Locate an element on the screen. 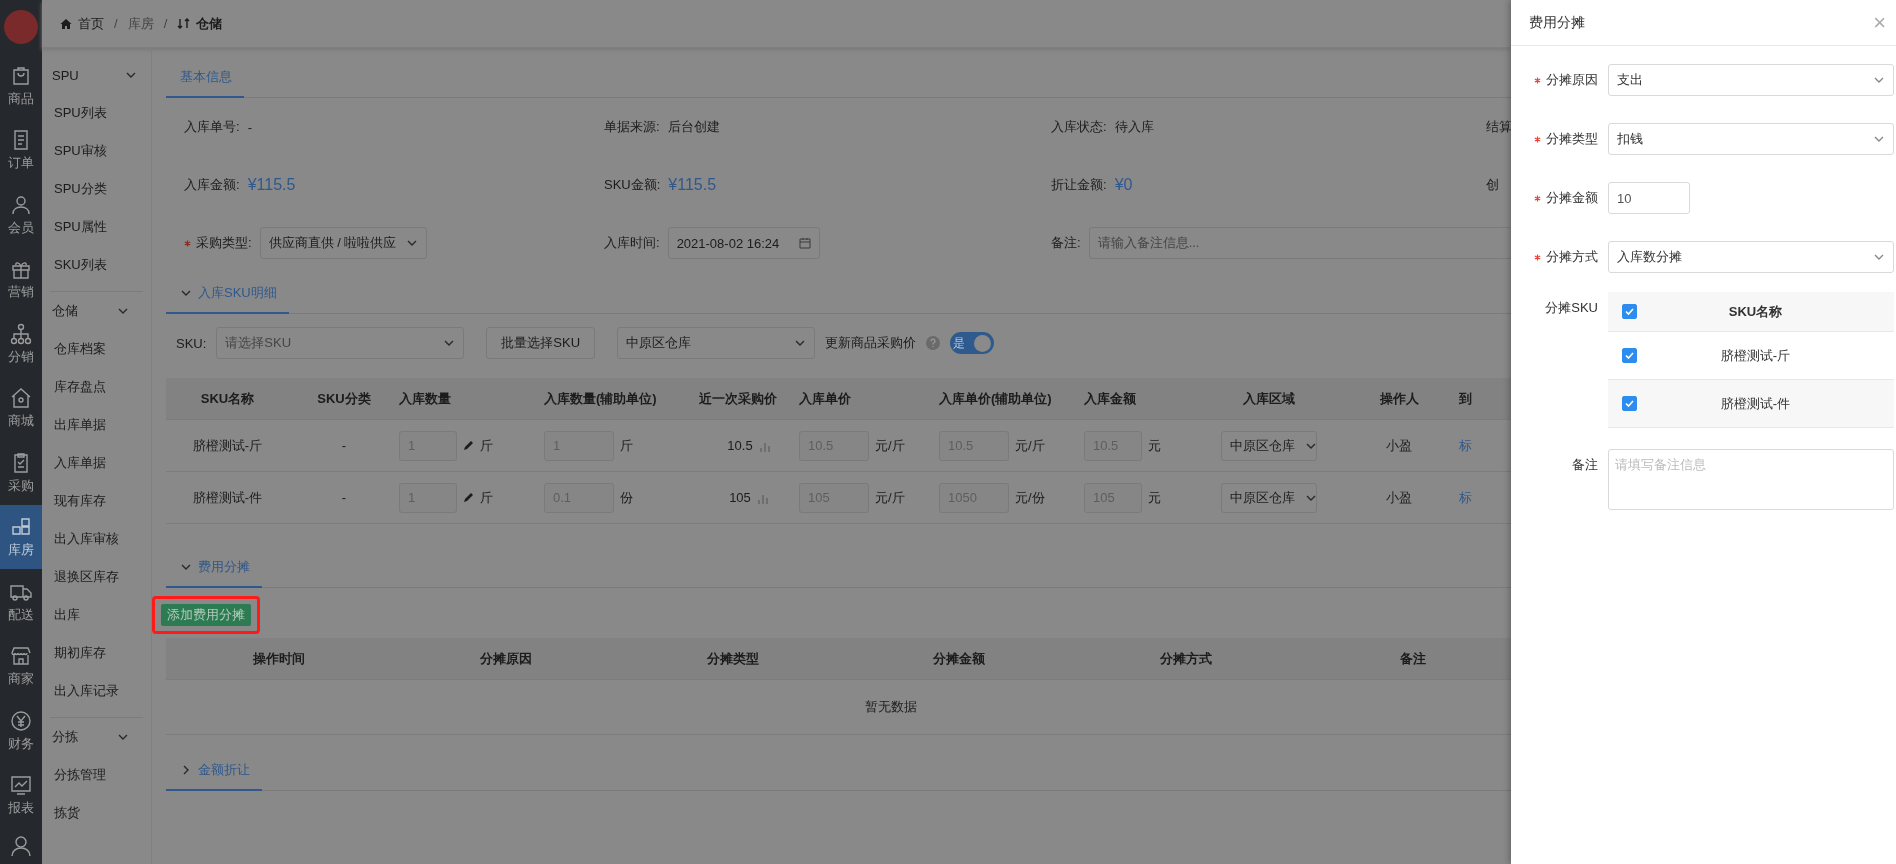 The height and width of the screenshot is (864, 1896). add-fee-button: 添加费用分摊 is located at coordinates (206, 615).